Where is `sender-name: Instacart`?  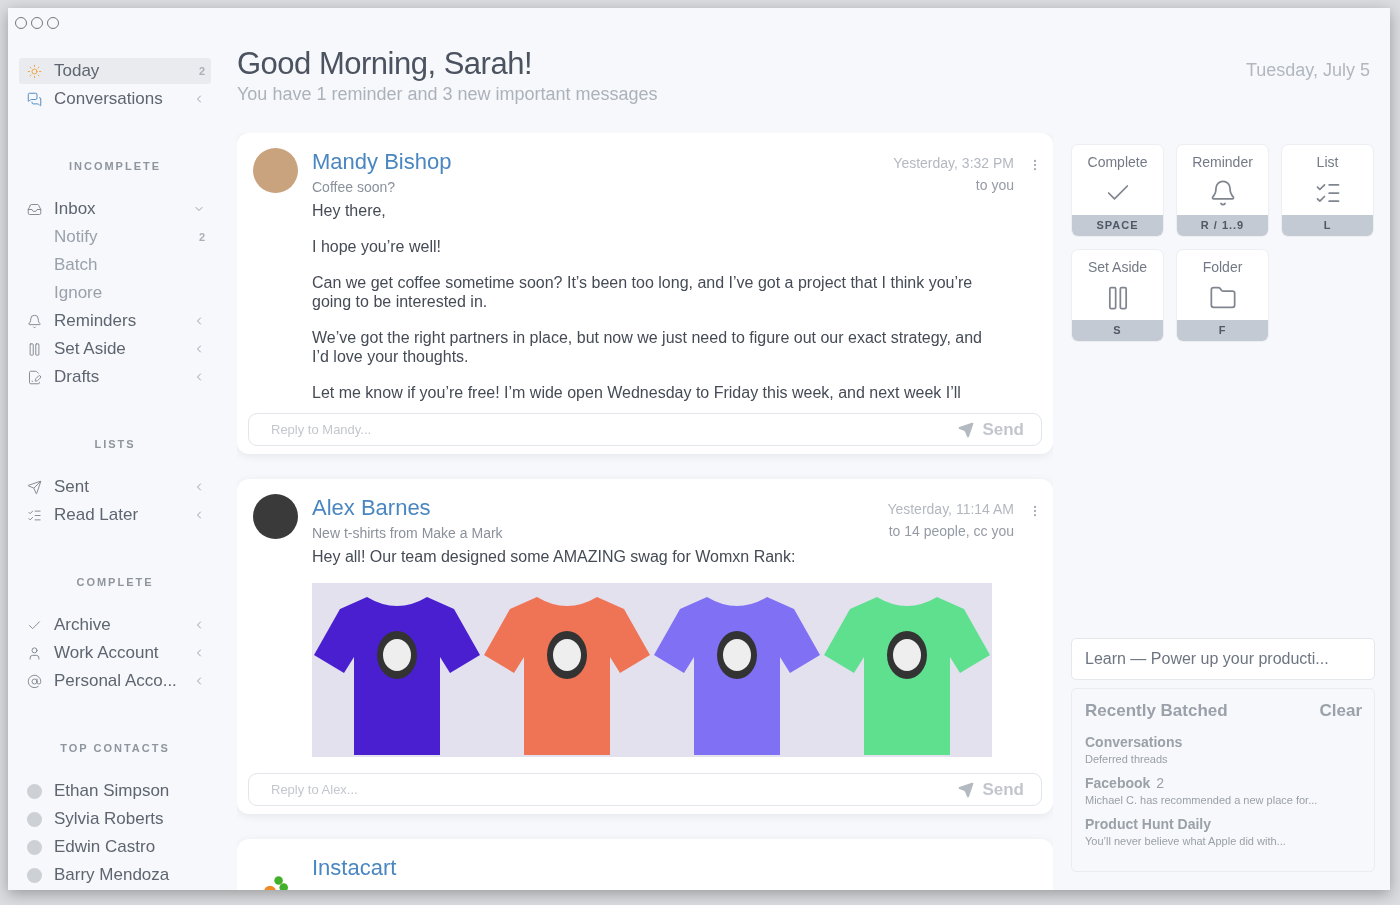 sender-name: Instacart is located at coordinates (355, 868).